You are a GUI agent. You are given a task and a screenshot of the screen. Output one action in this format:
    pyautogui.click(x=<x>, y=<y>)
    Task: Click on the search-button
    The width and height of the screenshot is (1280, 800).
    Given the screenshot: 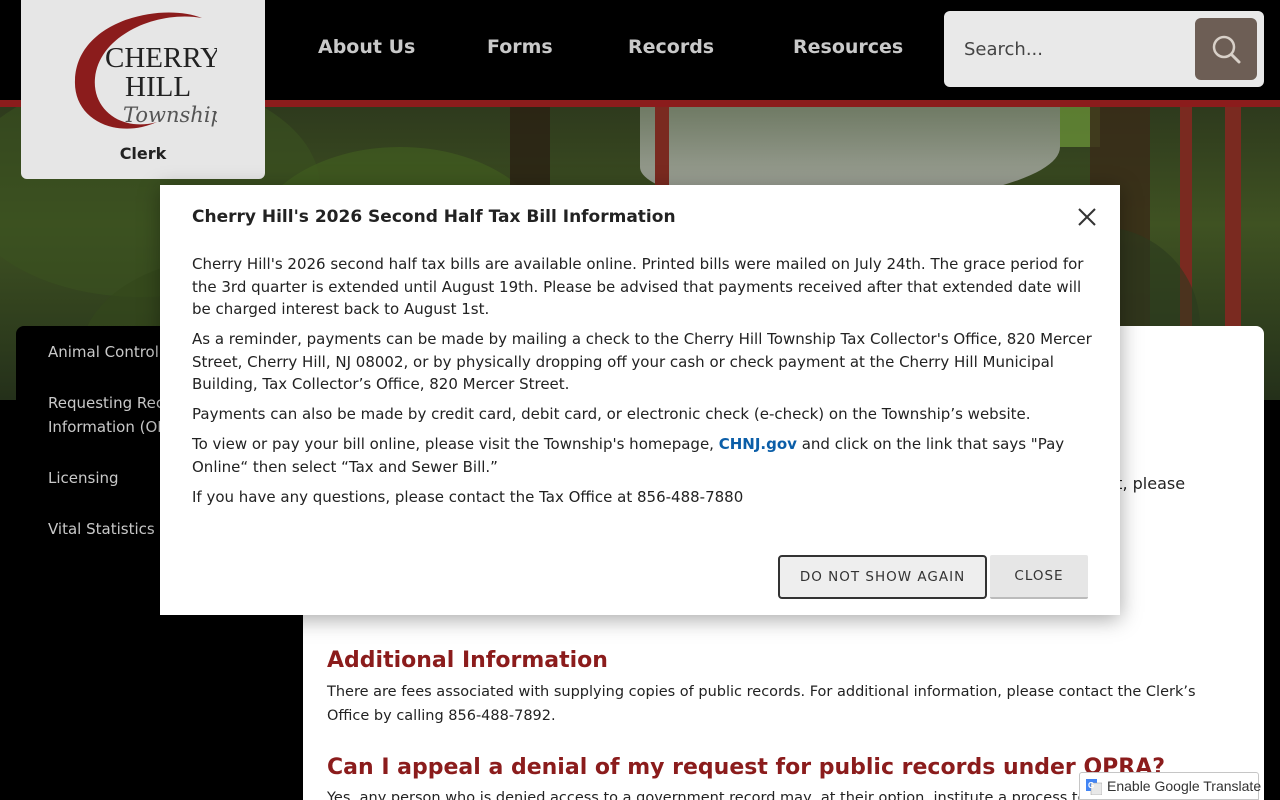 What is the action you would take?
    pyautogui.click(x=1226, y=49)
    